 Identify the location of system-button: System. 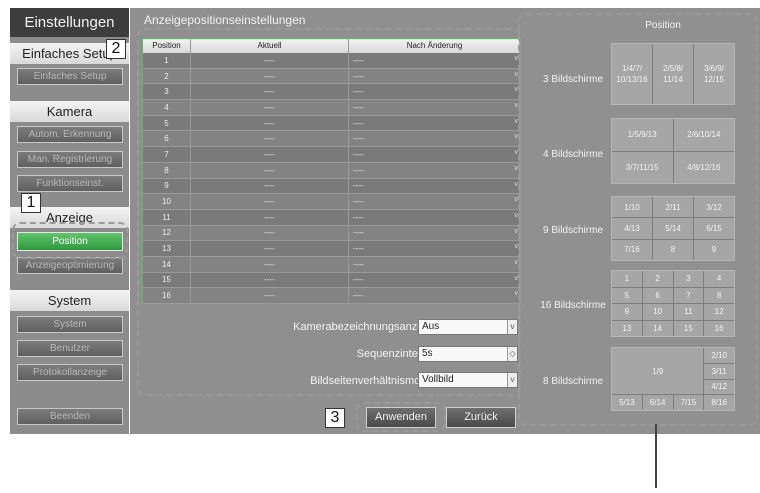
(70, 324).